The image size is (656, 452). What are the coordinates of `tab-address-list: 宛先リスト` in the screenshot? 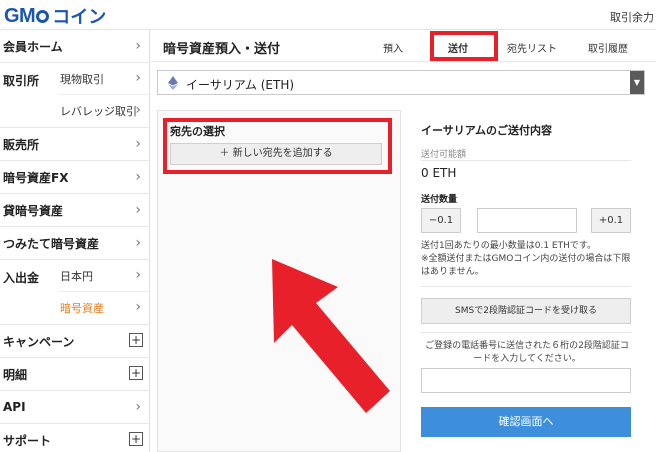 It's located at (532, 47).